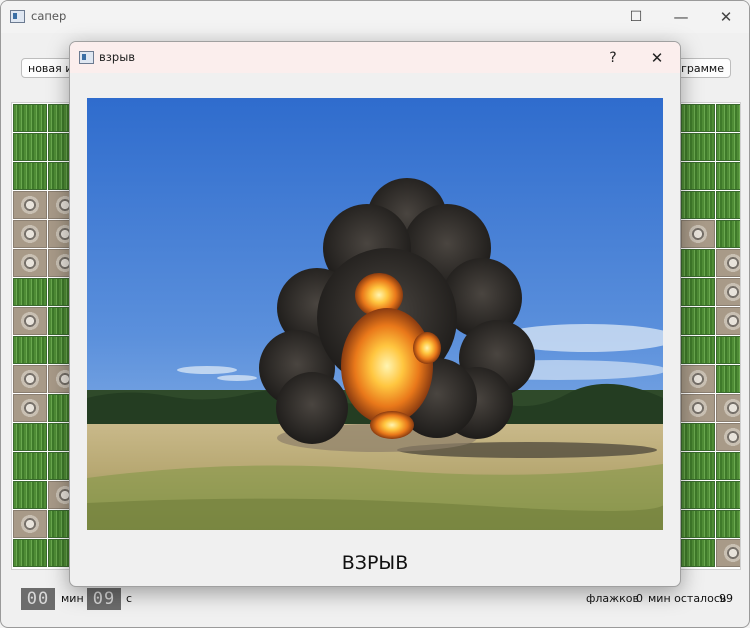 This screenshot has height=628, width=750. Describe the element at coordinates (612, 598) in the screenshot. I see `flags-label: флажков` at that location.